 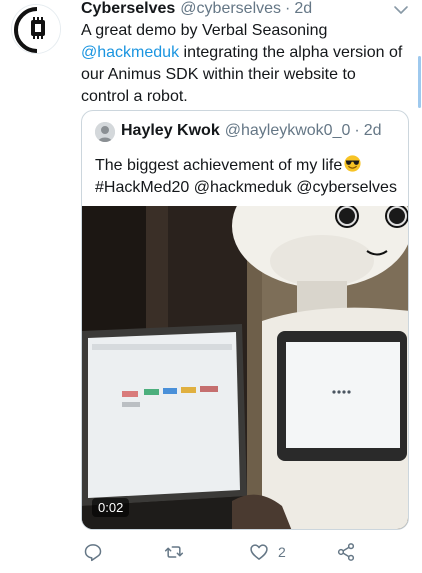 I want to click on smiling-face-with-sunglasses-icon, so click(x=352, y=163).